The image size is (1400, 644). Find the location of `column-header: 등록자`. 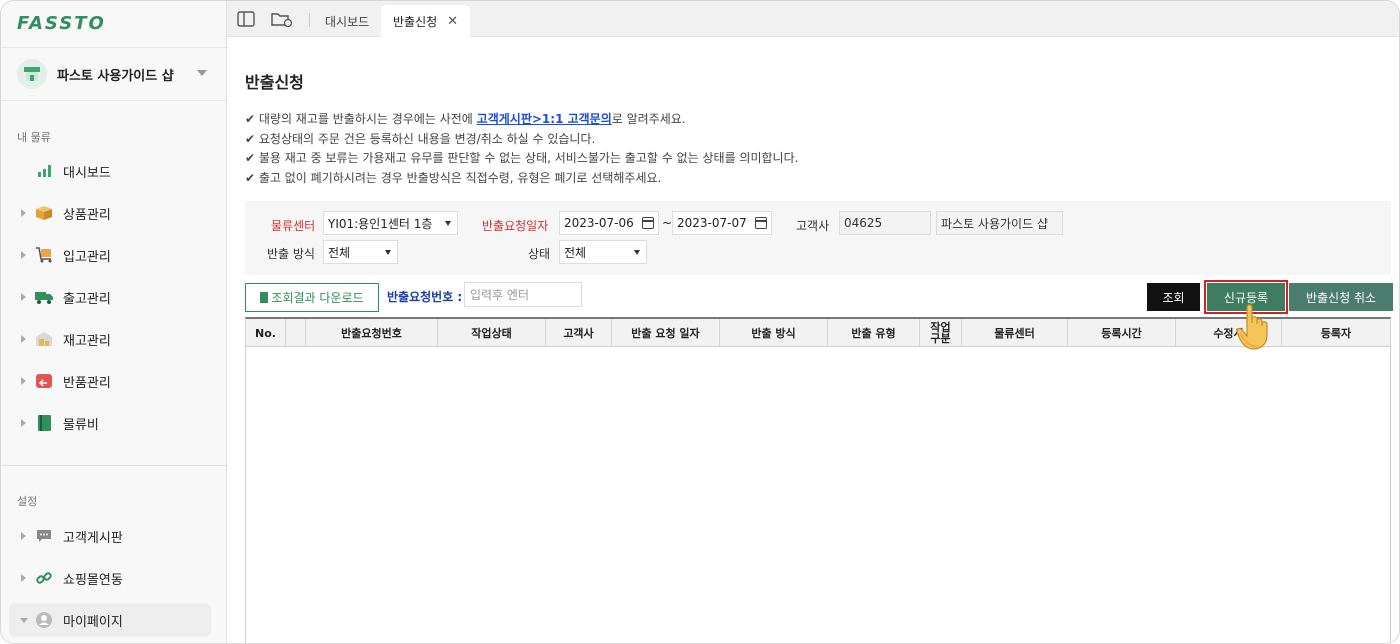

column-header: 등록자 is located at coordinates (1336, 333).